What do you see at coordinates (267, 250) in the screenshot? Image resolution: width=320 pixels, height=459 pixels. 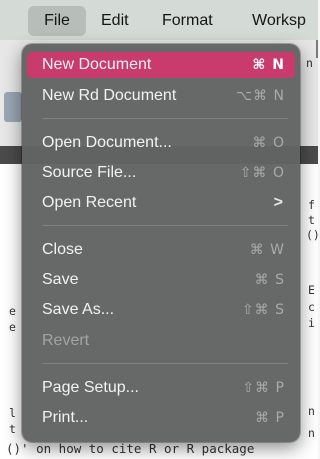 I see `shortcut-command-w: ⌘ W` at bounding box center [267, 250].